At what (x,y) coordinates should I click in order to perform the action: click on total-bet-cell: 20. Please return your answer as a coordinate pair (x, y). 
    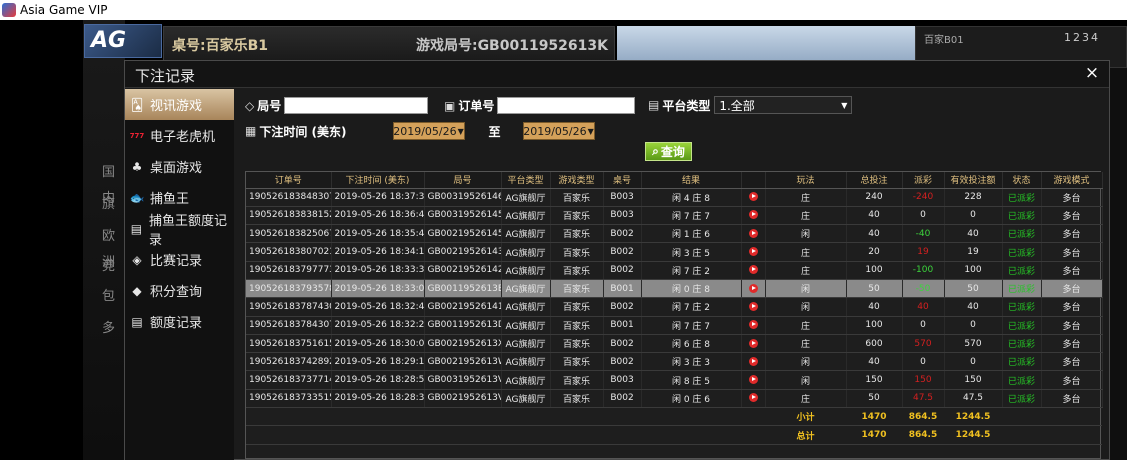
    Looking at the image, I should click on (874, 252).